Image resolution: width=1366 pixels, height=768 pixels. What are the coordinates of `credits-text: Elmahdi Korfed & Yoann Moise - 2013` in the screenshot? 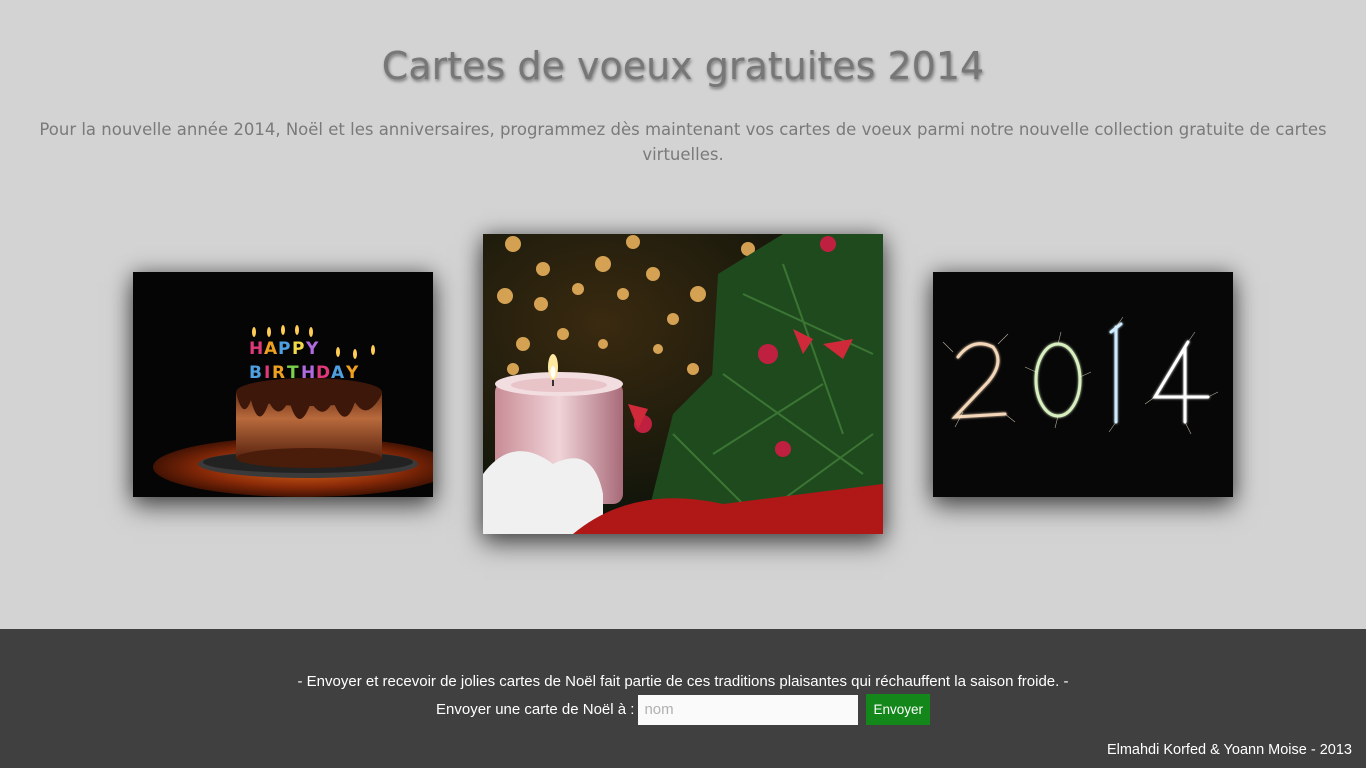 It's located at (1229, 750).